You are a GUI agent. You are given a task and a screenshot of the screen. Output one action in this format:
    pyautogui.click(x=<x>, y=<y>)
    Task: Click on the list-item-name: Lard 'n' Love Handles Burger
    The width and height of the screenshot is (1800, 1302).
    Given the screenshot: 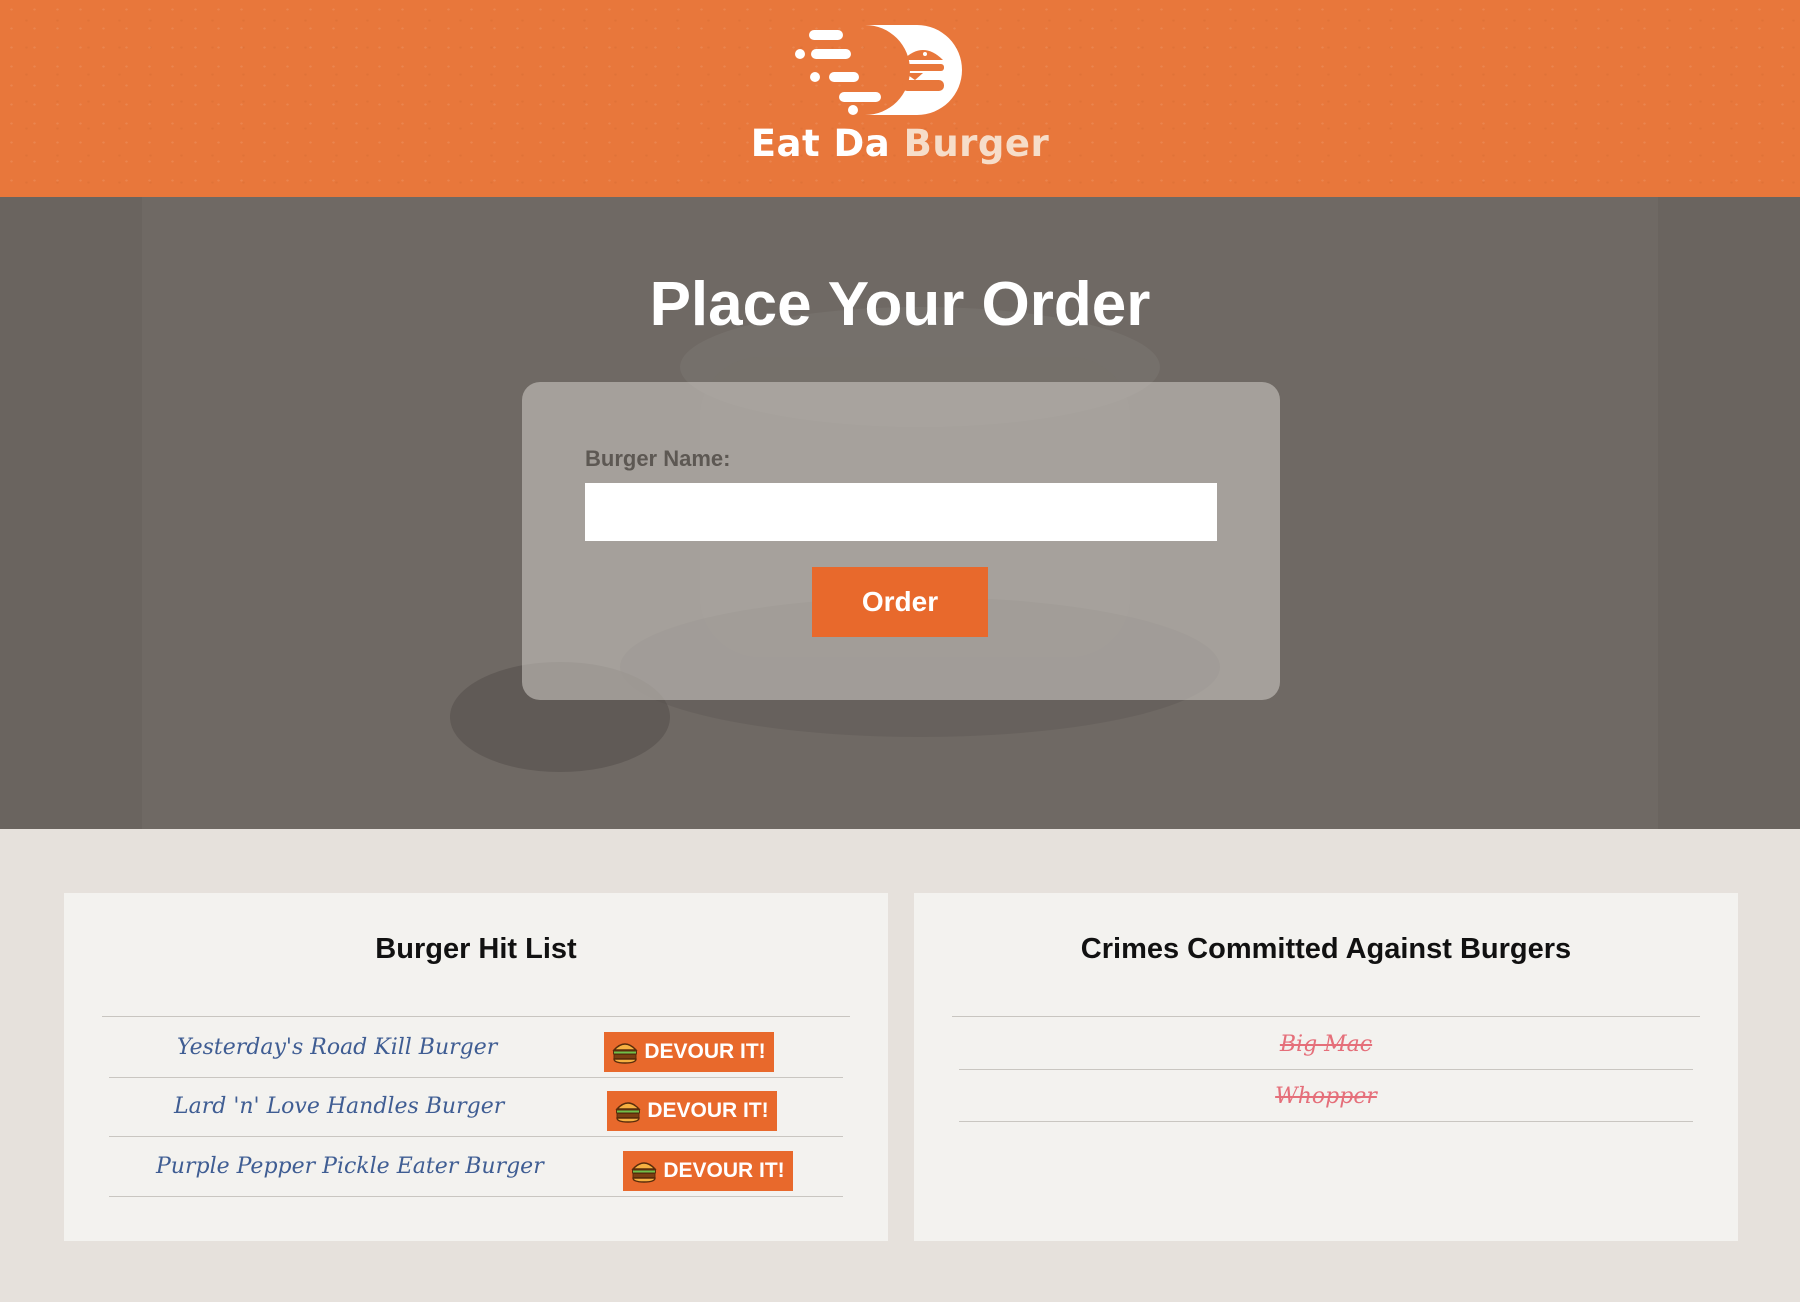 What is the action you would take?
    pyautogui.click(x=339, y=1106)
    